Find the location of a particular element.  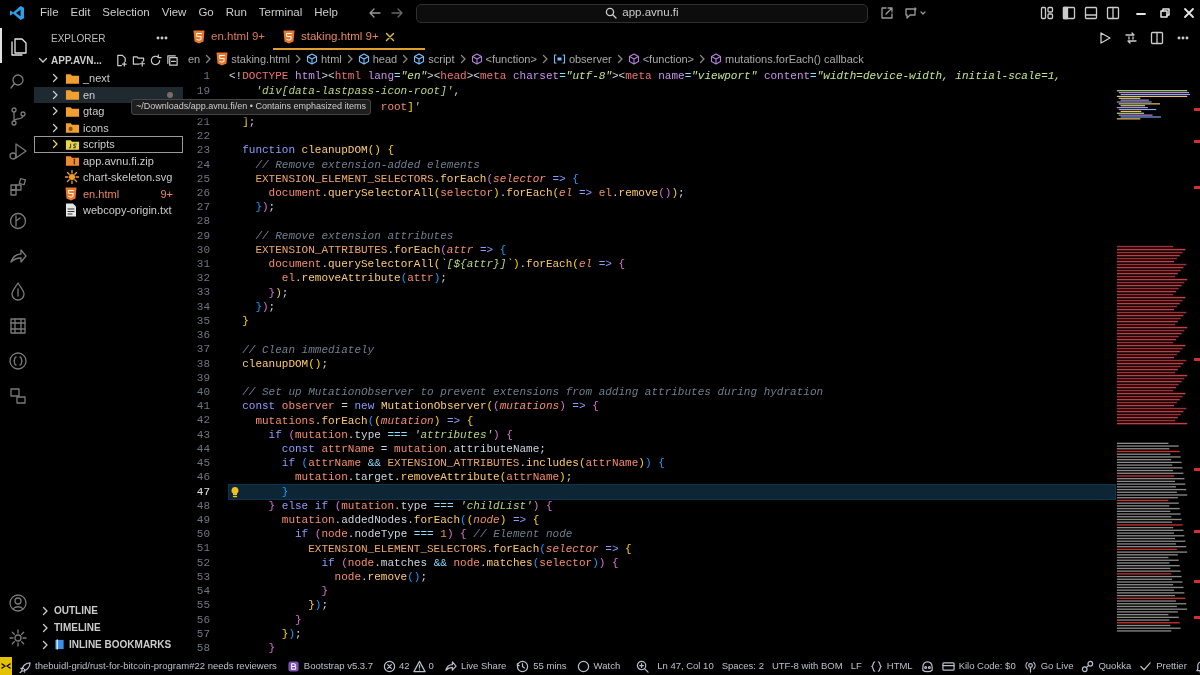

code-line: EXTENSION_ELEMENT_SELECTORS.forEach(selector => { is located at coordinates (417, 179).